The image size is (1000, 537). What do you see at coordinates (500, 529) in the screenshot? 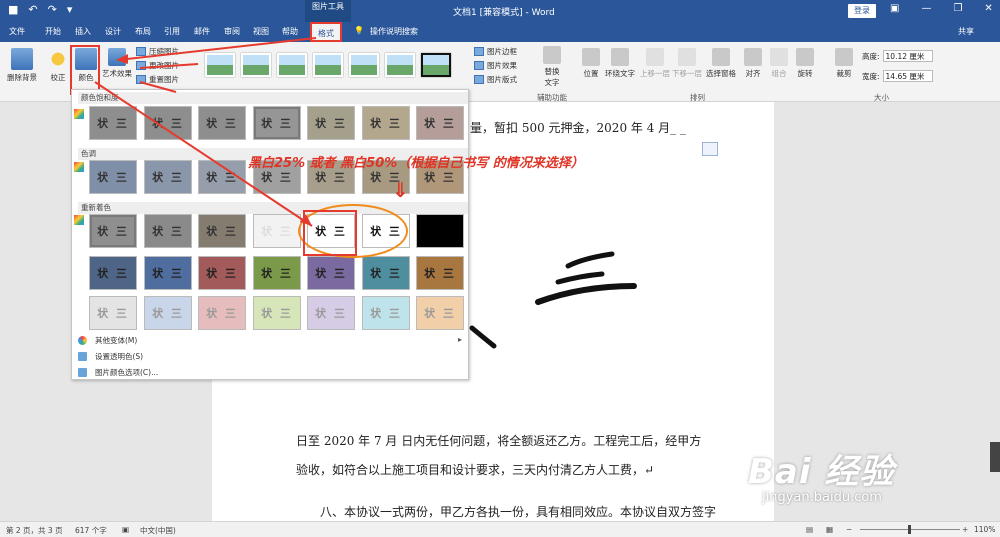
I see `status-bar: 第 2 页，共 3 页 617 个字 ▣ 中文(中国) ▤ ▦ − + 110%` at bounding box center [500, 529].